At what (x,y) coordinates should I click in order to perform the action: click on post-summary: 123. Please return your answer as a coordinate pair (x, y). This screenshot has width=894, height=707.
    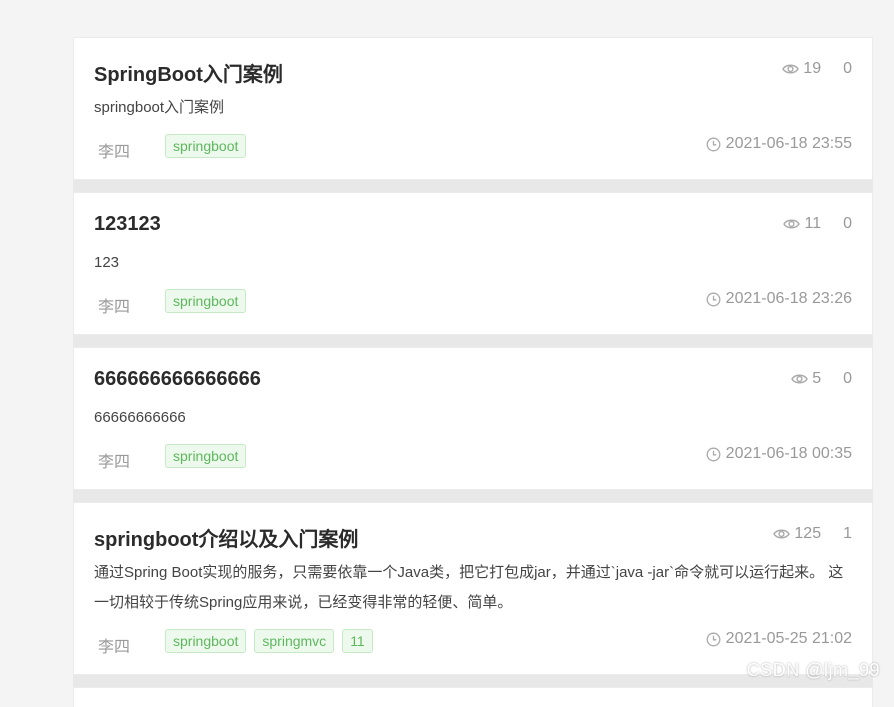
    Looking at the image, I should click on (107, 262).